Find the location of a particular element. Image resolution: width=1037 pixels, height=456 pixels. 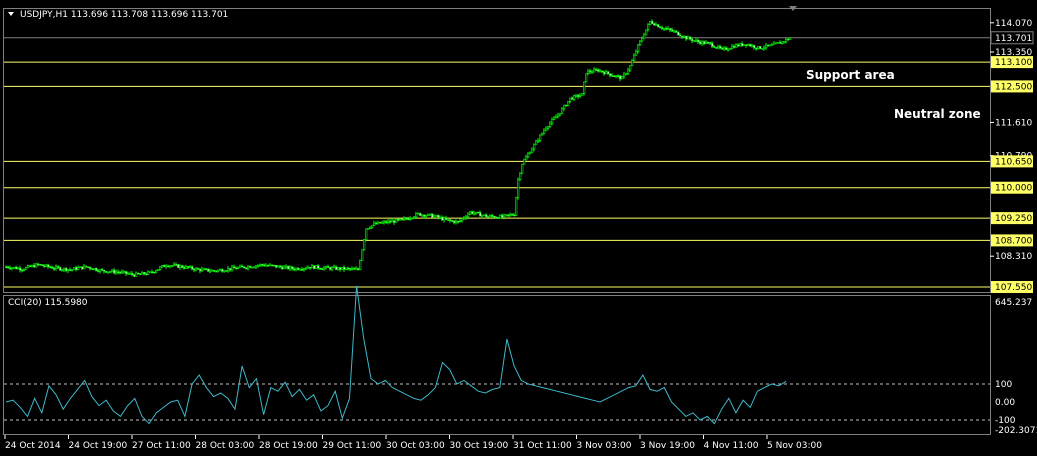

x-axis-label: 30 Oct 19:00 is located at coordinates (479, 446).